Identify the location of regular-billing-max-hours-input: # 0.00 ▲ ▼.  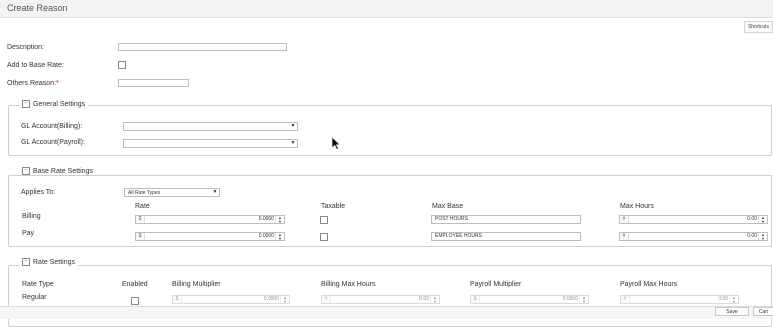
(380, 299).